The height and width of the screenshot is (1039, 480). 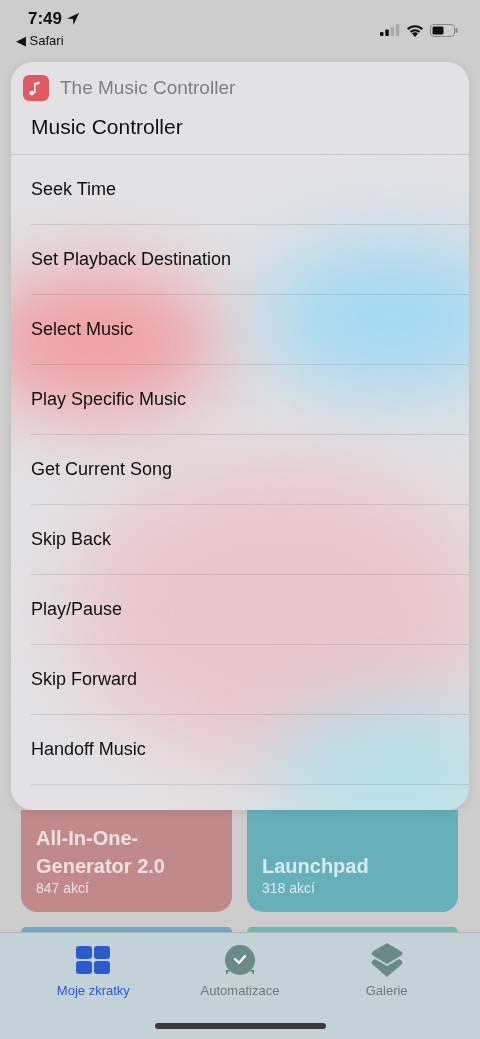 What do you see at coordinates (415, 30) in the screenshot?
I see `wifi-icon` at bounding box center [415, 30].